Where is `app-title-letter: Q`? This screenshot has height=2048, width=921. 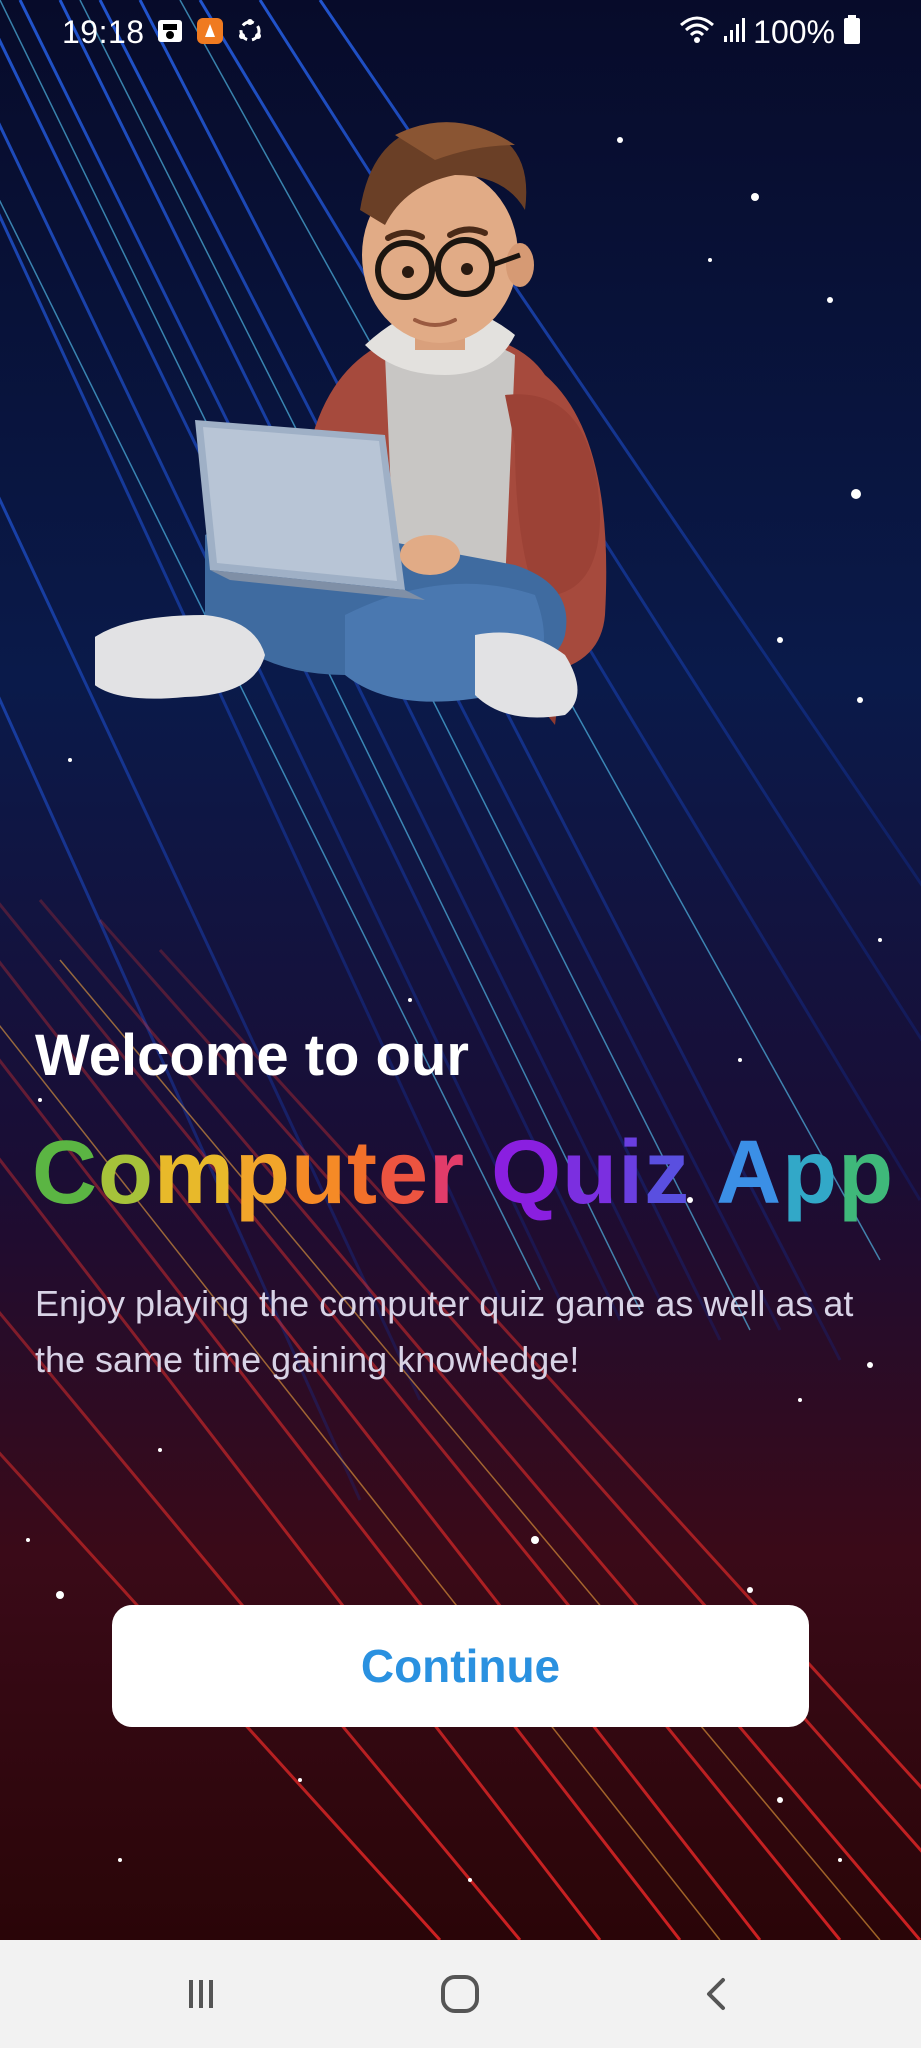
app-title-letter: Q is located at coordinates (527, 1173).